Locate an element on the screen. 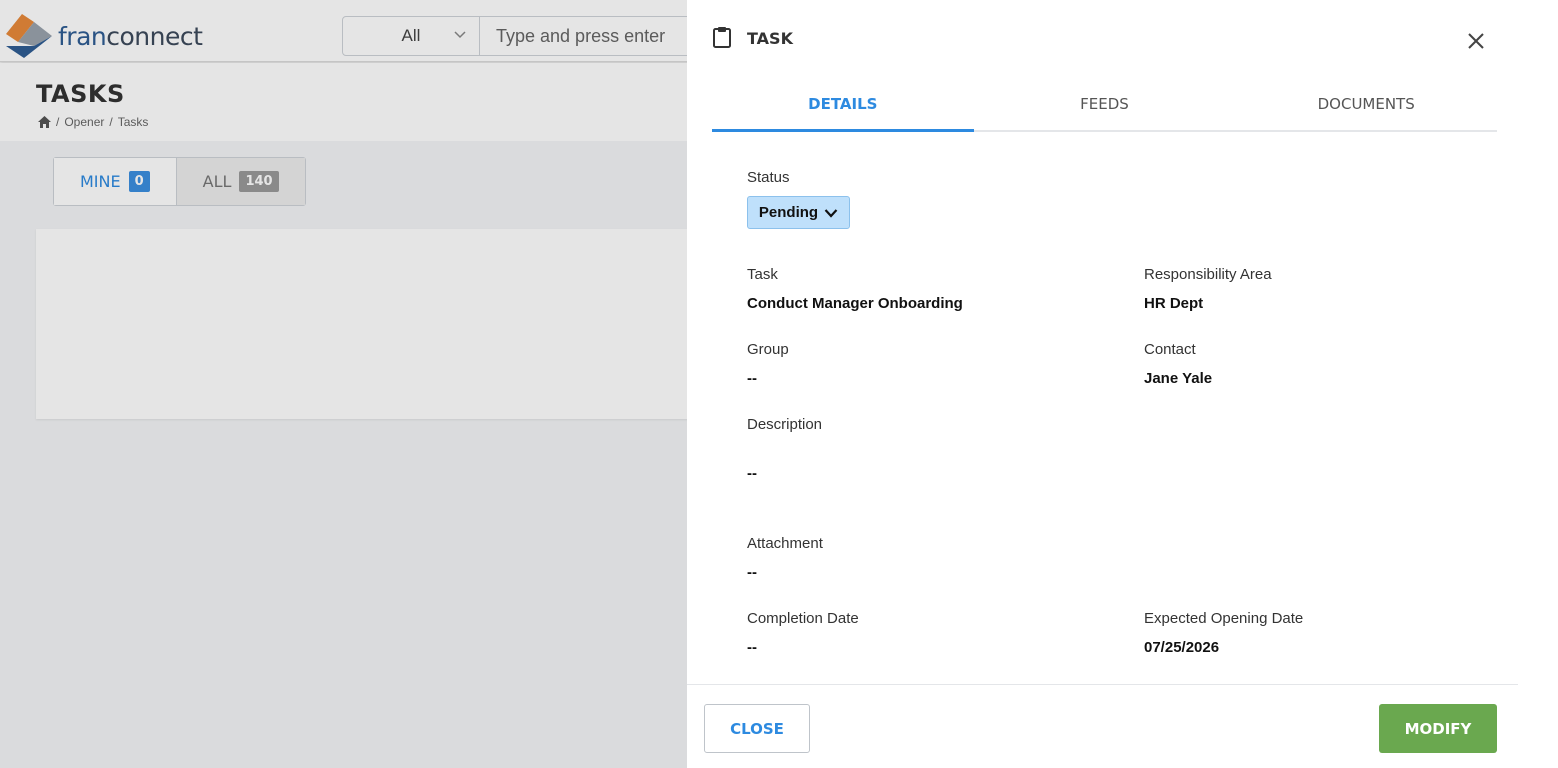 This screenshot has width=1558, height=768. completion-date-label: Completion Date is located at coordinates (803, 618).